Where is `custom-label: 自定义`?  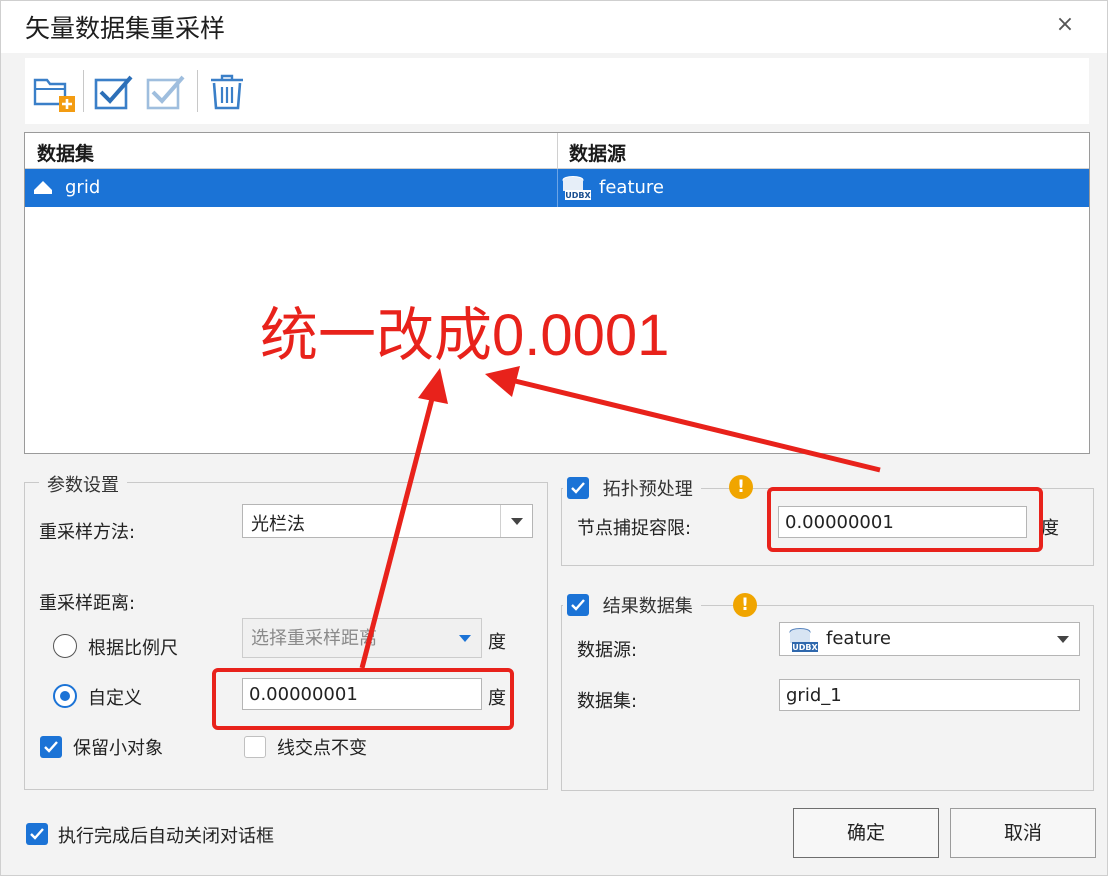
custom-label: 自定义 is located at coordinates (115, 697).